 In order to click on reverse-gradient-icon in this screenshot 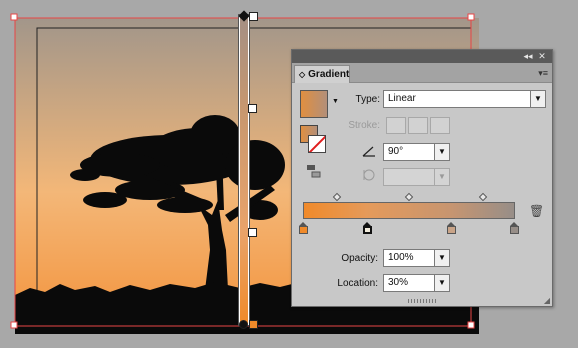, I will do `click(314, 171)`.